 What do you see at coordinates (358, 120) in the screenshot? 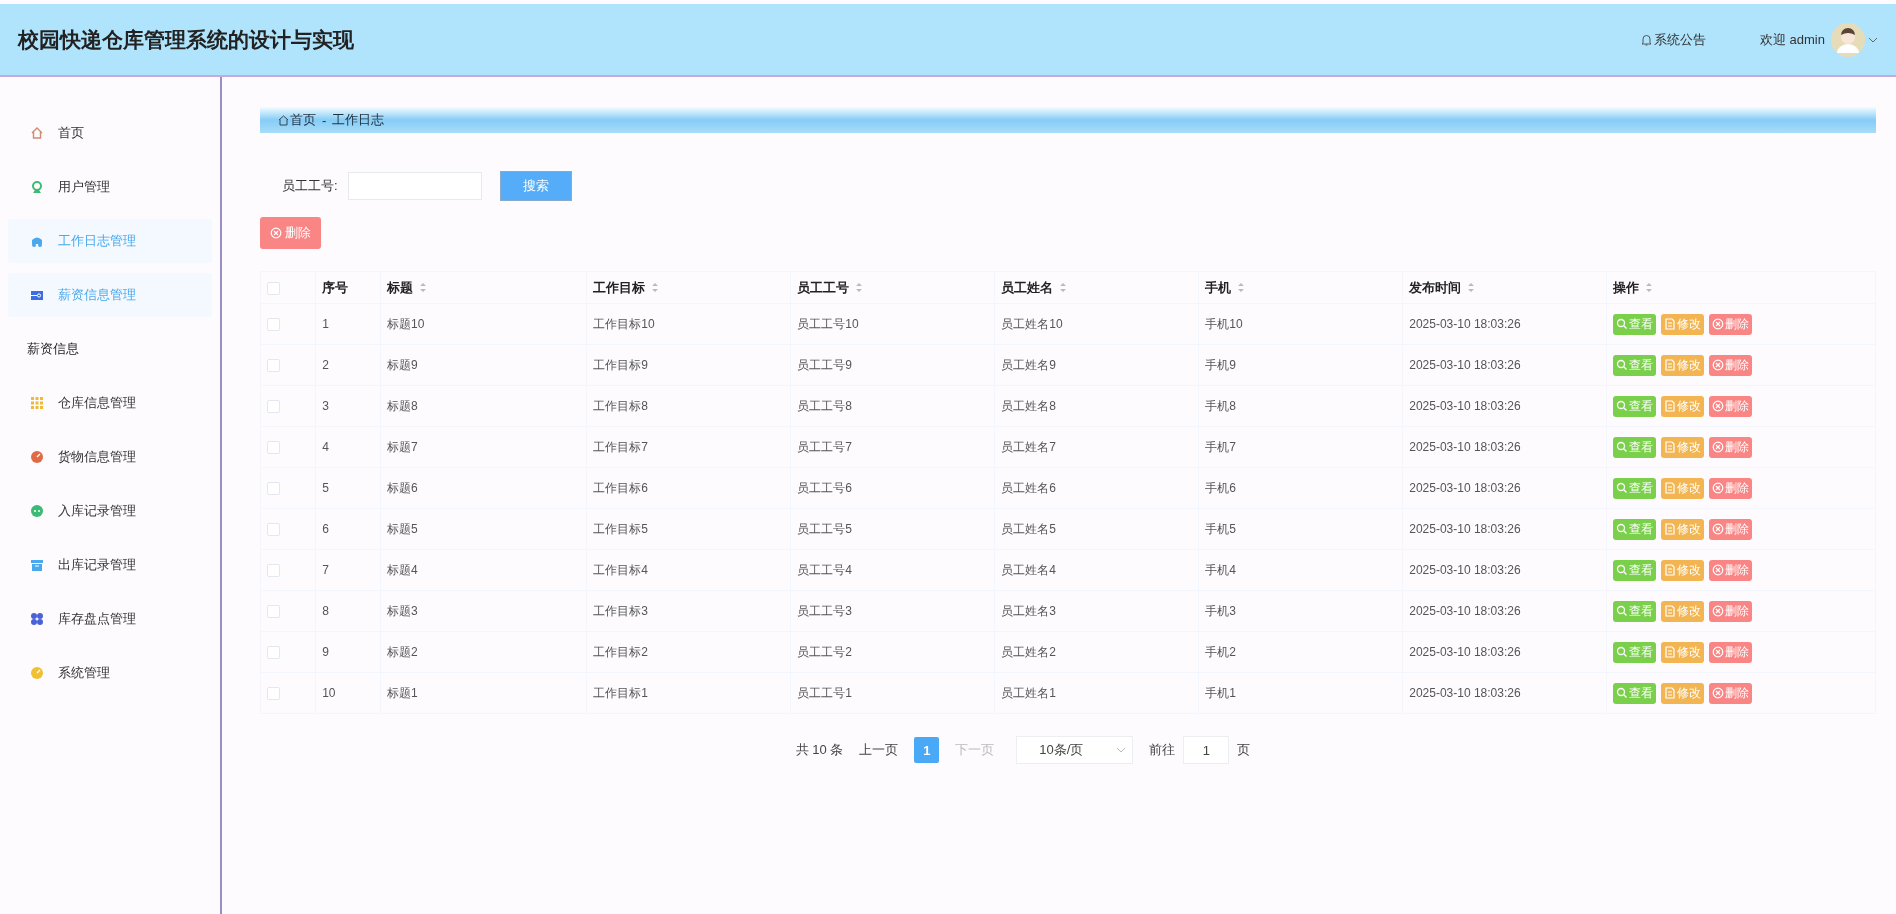
I see `breadcrumb-item: 工作日志` at bounding box center [358, 120].